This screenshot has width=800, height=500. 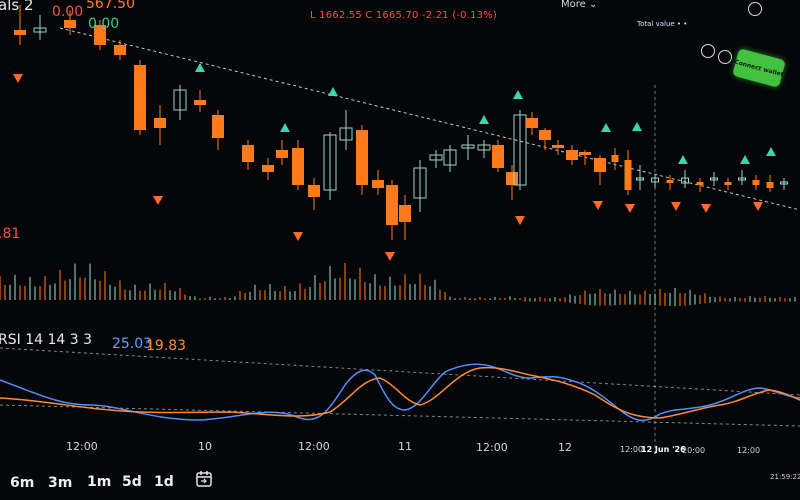 What do you see at coordinates (398, 284) in the screenshot?
I see `volume-bars` at bounding box center [398, 284].